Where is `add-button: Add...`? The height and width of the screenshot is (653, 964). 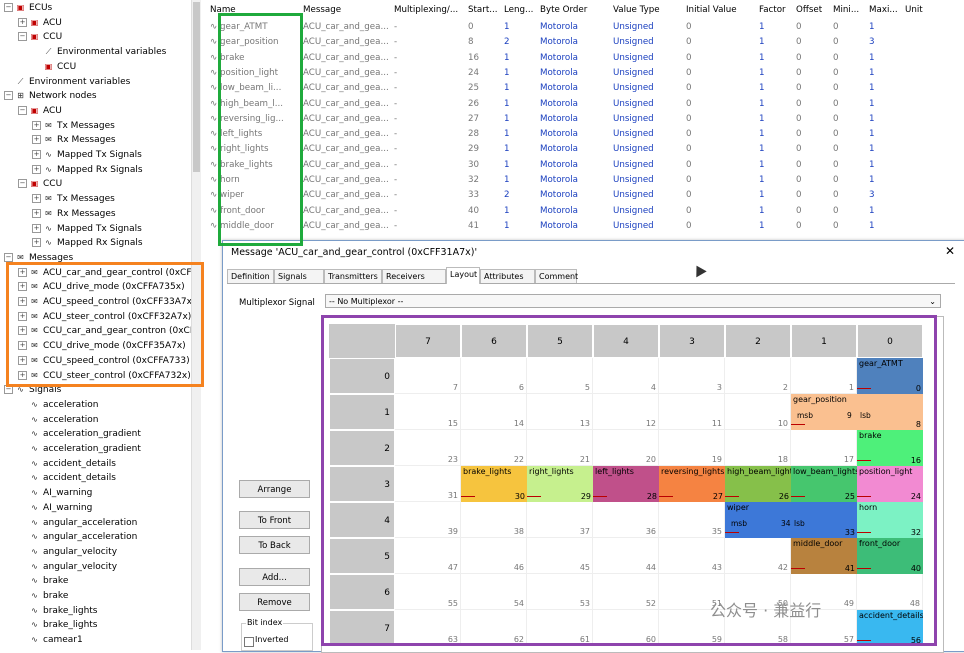
add-button: Add... is located at coordinates (274, 577).